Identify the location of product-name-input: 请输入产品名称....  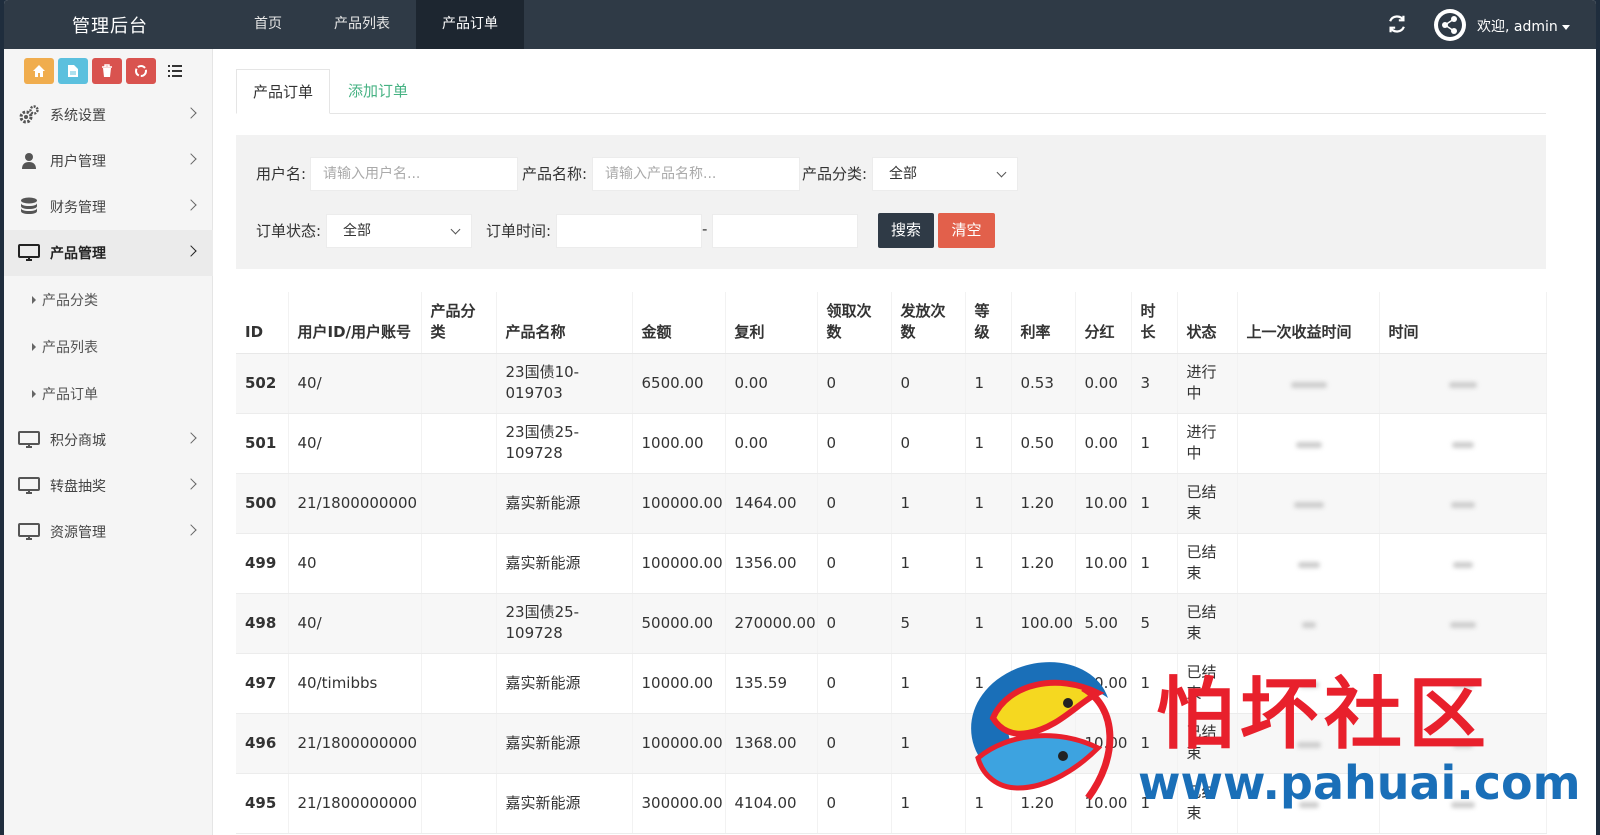
(696, 174).